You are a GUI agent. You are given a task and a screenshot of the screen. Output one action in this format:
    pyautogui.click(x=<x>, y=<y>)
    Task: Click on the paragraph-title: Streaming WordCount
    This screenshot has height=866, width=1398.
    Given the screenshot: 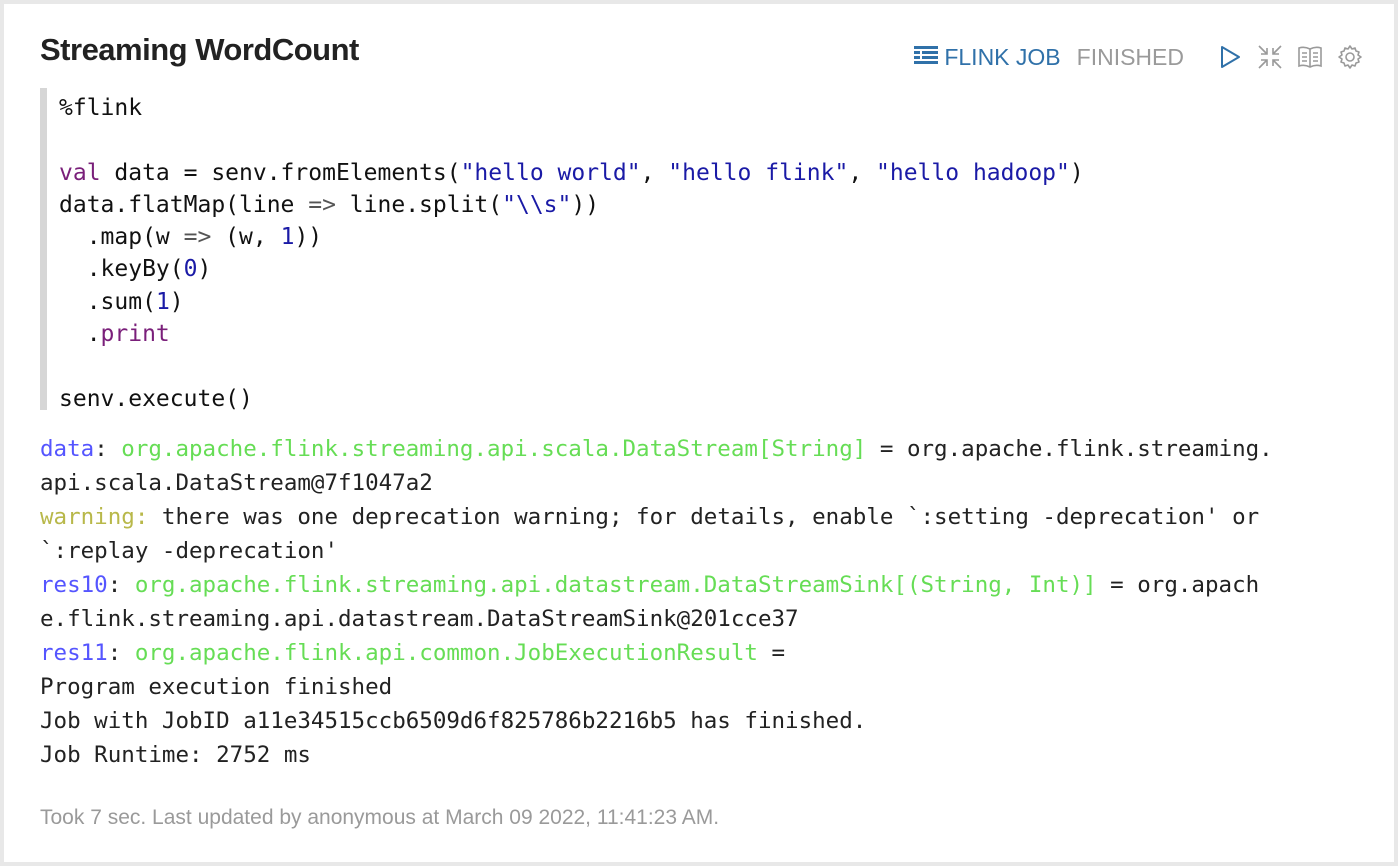 What is the action you would take?
    pyautogui.click(x=199, y=50)
    